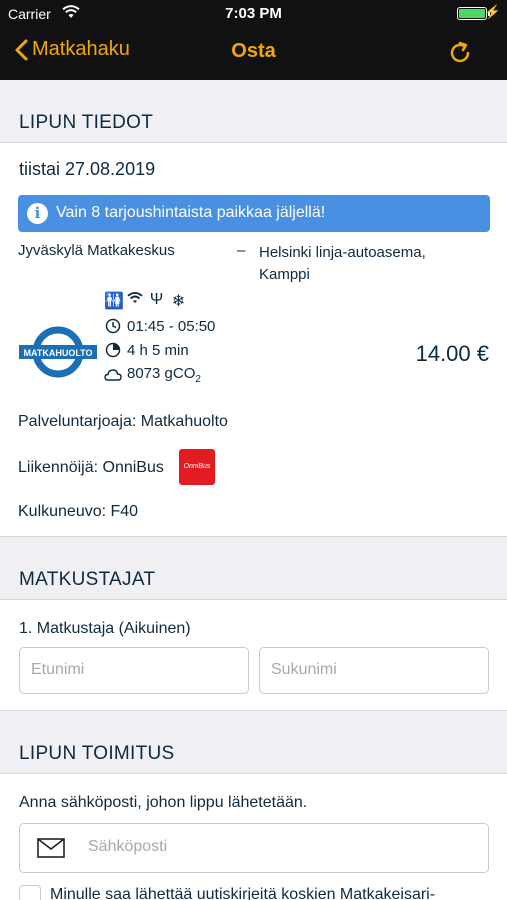 The image size is (507, 900). I want to click on page-title: Osta, so click(253, 51).